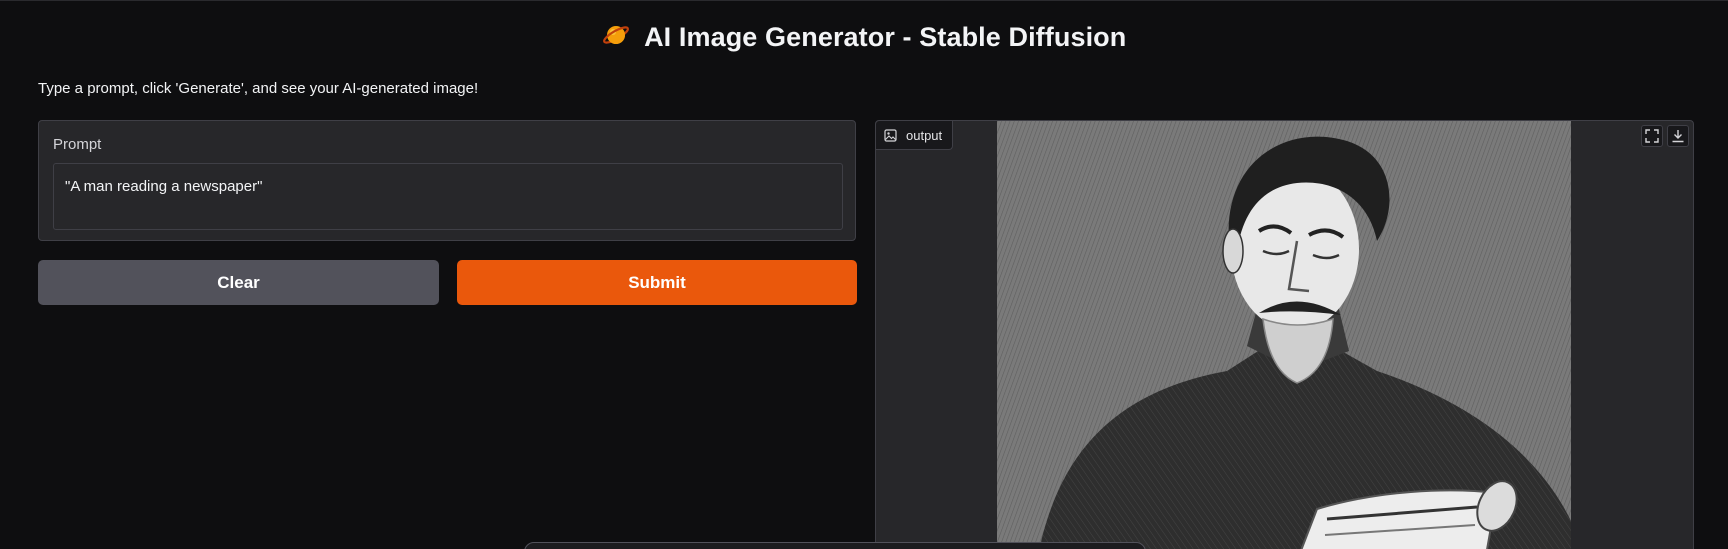  I want to click on header: AI Image Generator - Stable Diffusion, so click(864, 41).